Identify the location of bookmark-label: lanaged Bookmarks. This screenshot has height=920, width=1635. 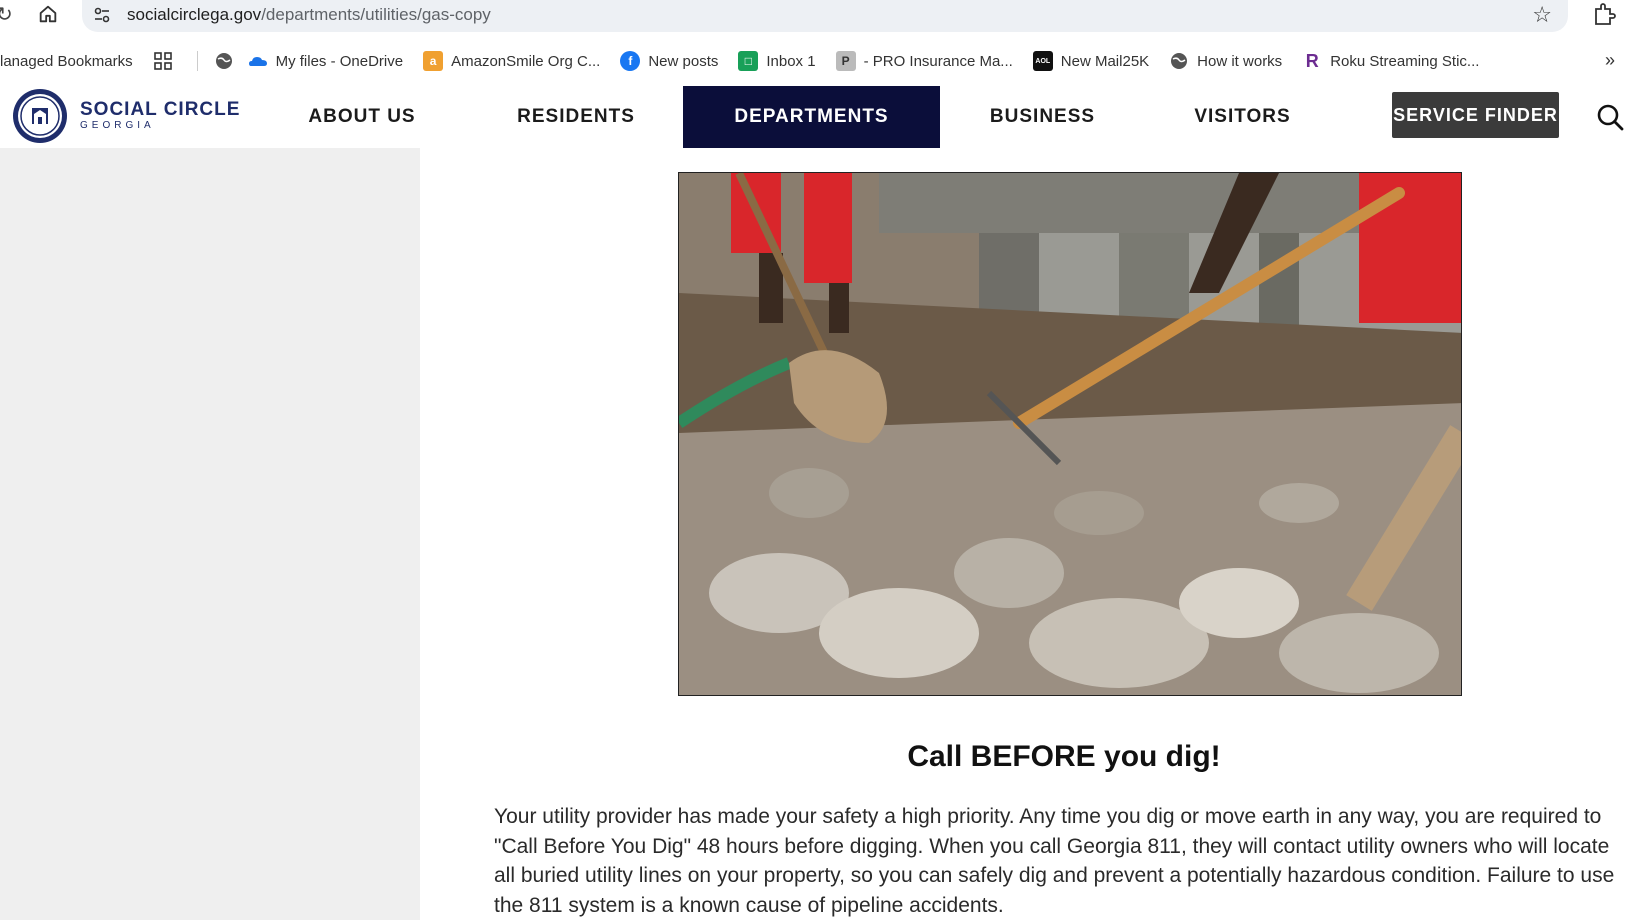
(66, 61).